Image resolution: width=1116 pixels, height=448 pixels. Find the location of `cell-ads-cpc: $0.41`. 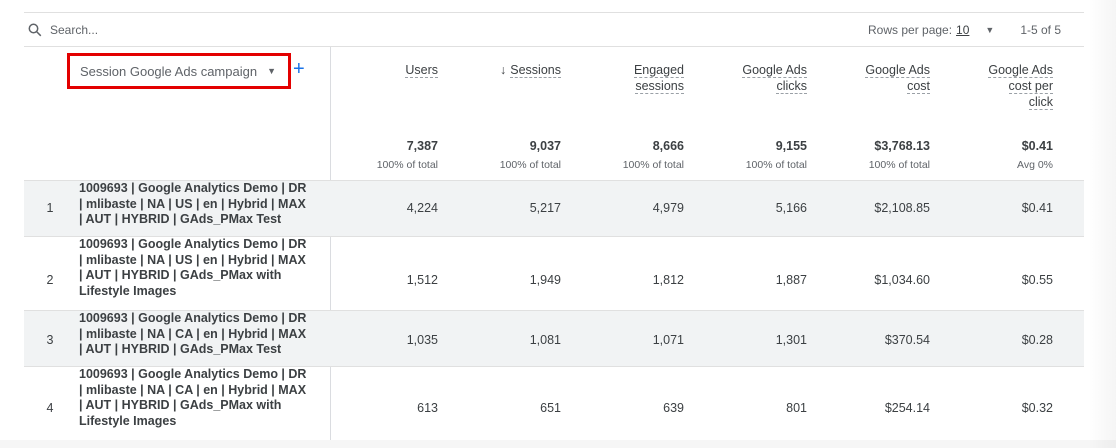

cell-ads-cpc: $0.41 is located at coordinates (1037, 208).